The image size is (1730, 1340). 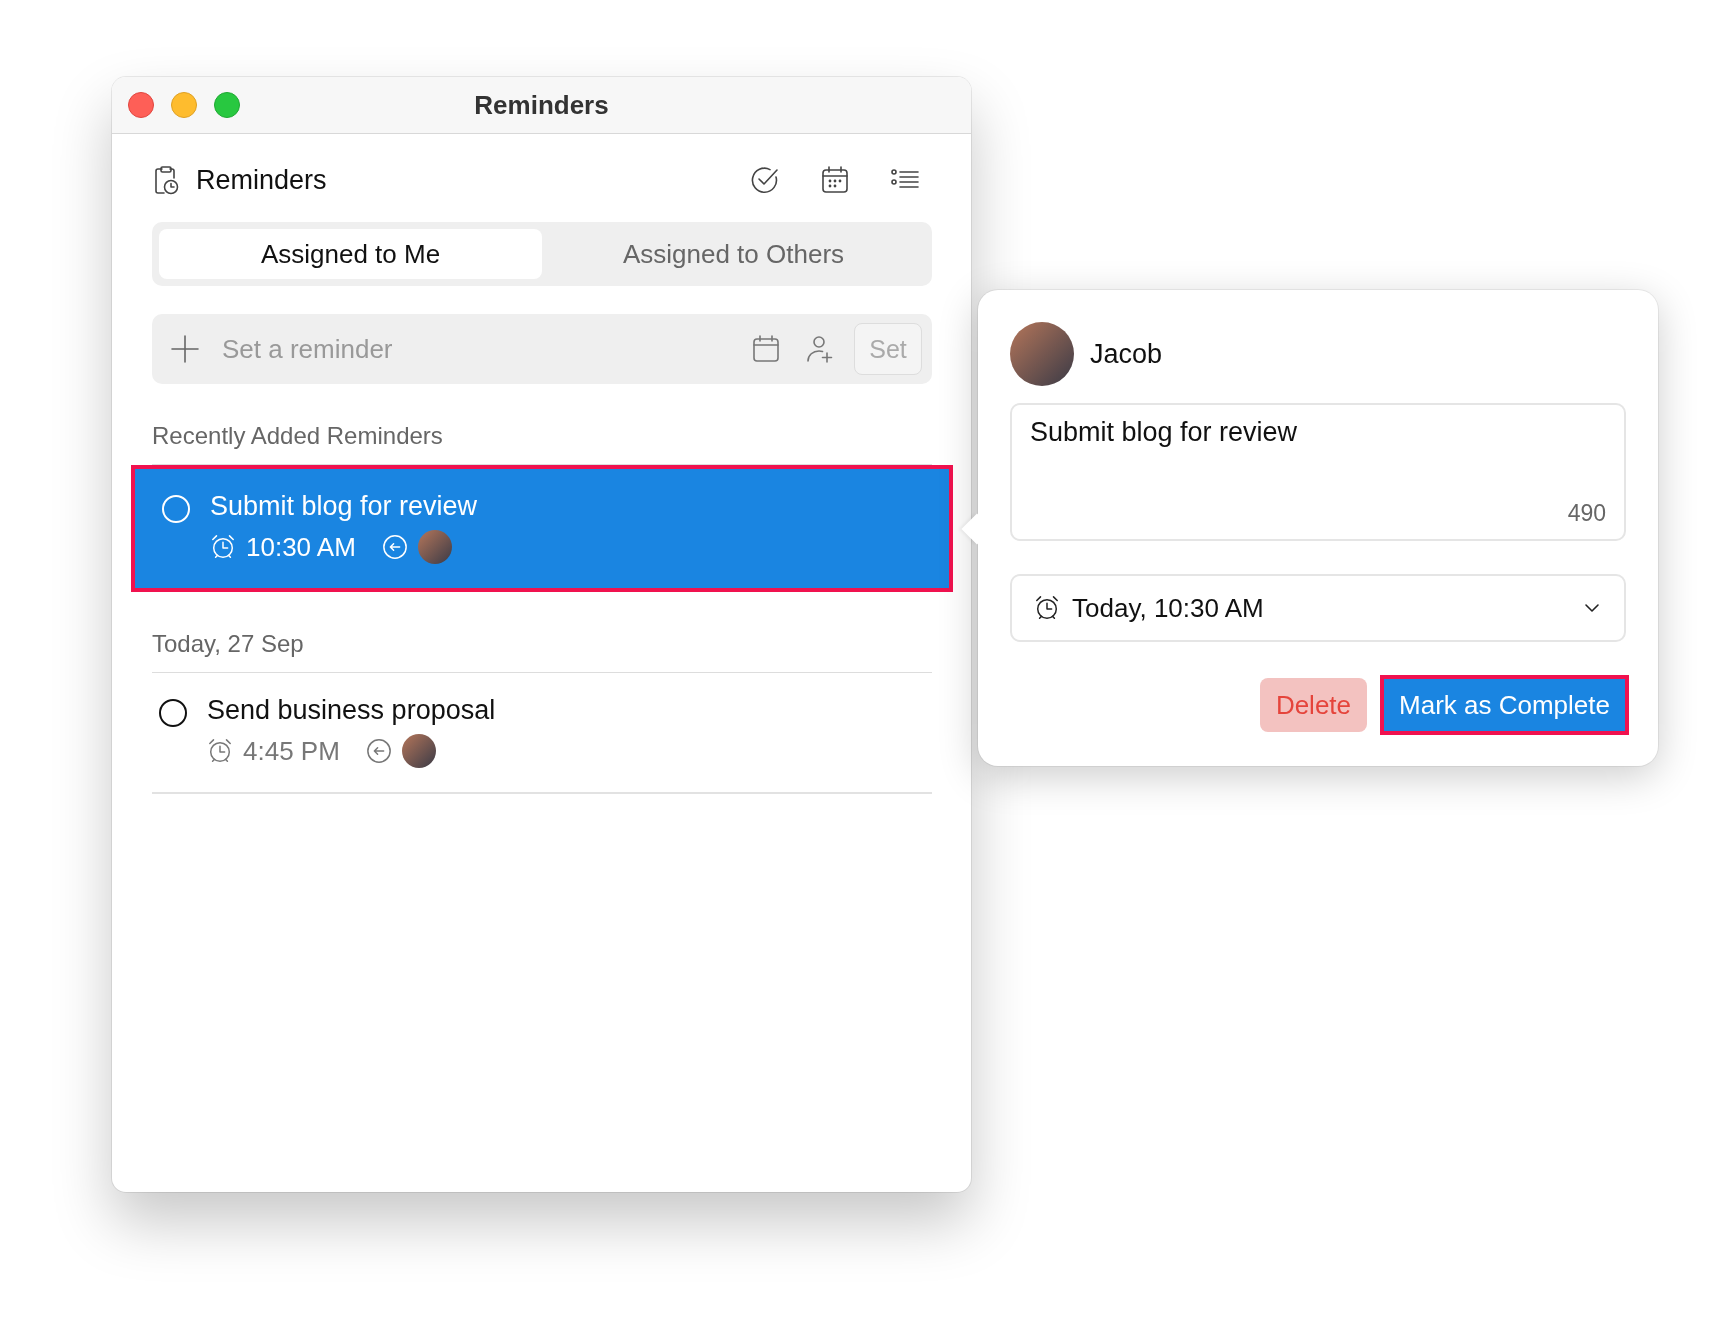 What do you see at coordinates (1164, 432) in the screenshot?
I see `note-text: Submit blog for review` at bounding box center [1164, 432].